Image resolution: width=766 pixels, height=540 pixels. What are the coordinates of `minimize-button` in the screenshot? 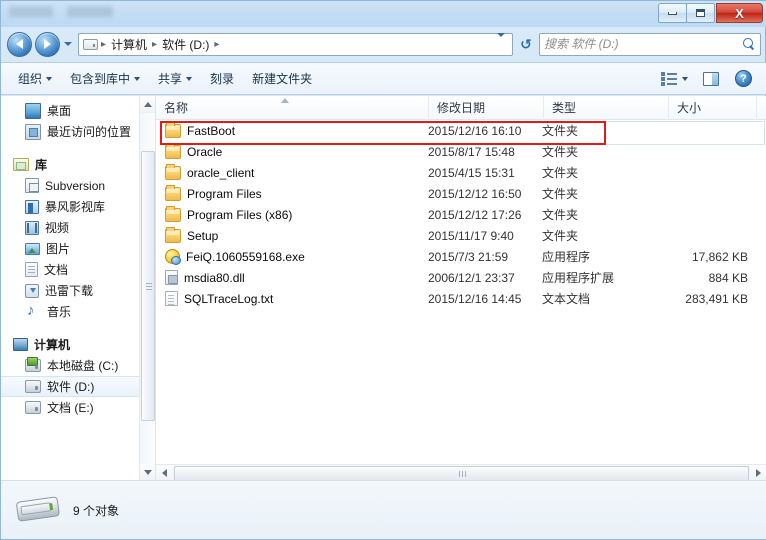 It's located at (672, 13).